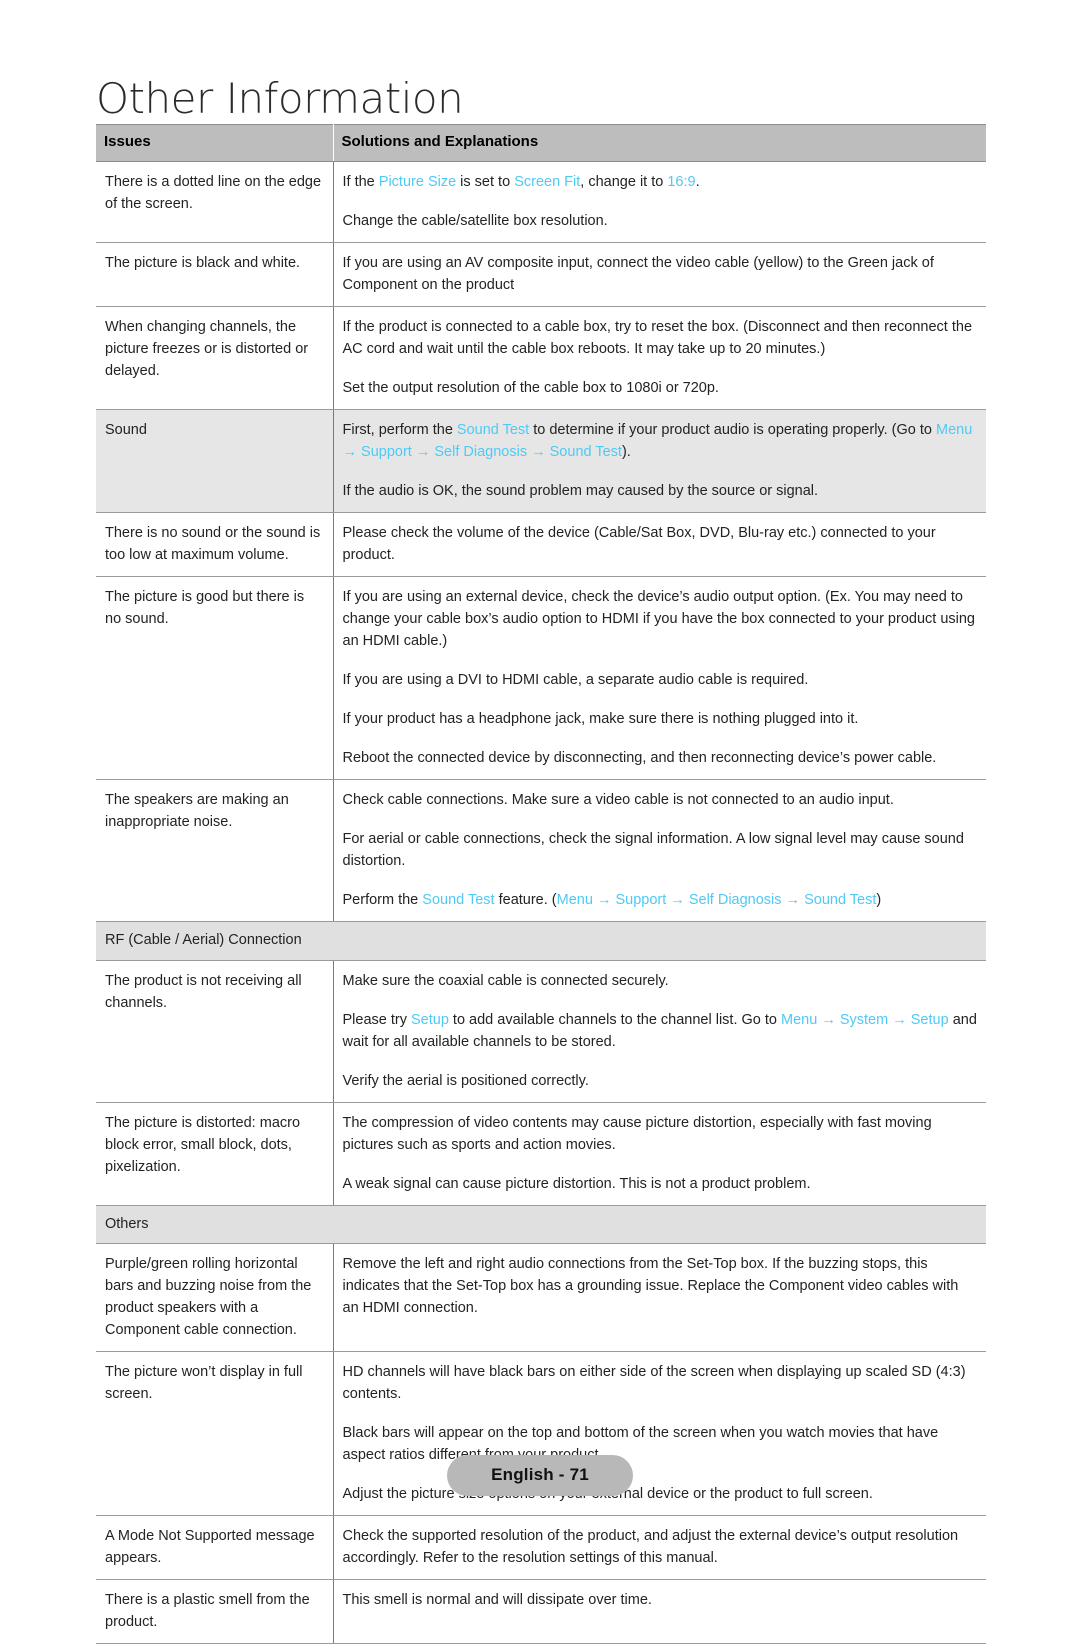  Describe the element at coordinates (541, 1224) in the screenshot. I see `table-section-row: Others` at that location.